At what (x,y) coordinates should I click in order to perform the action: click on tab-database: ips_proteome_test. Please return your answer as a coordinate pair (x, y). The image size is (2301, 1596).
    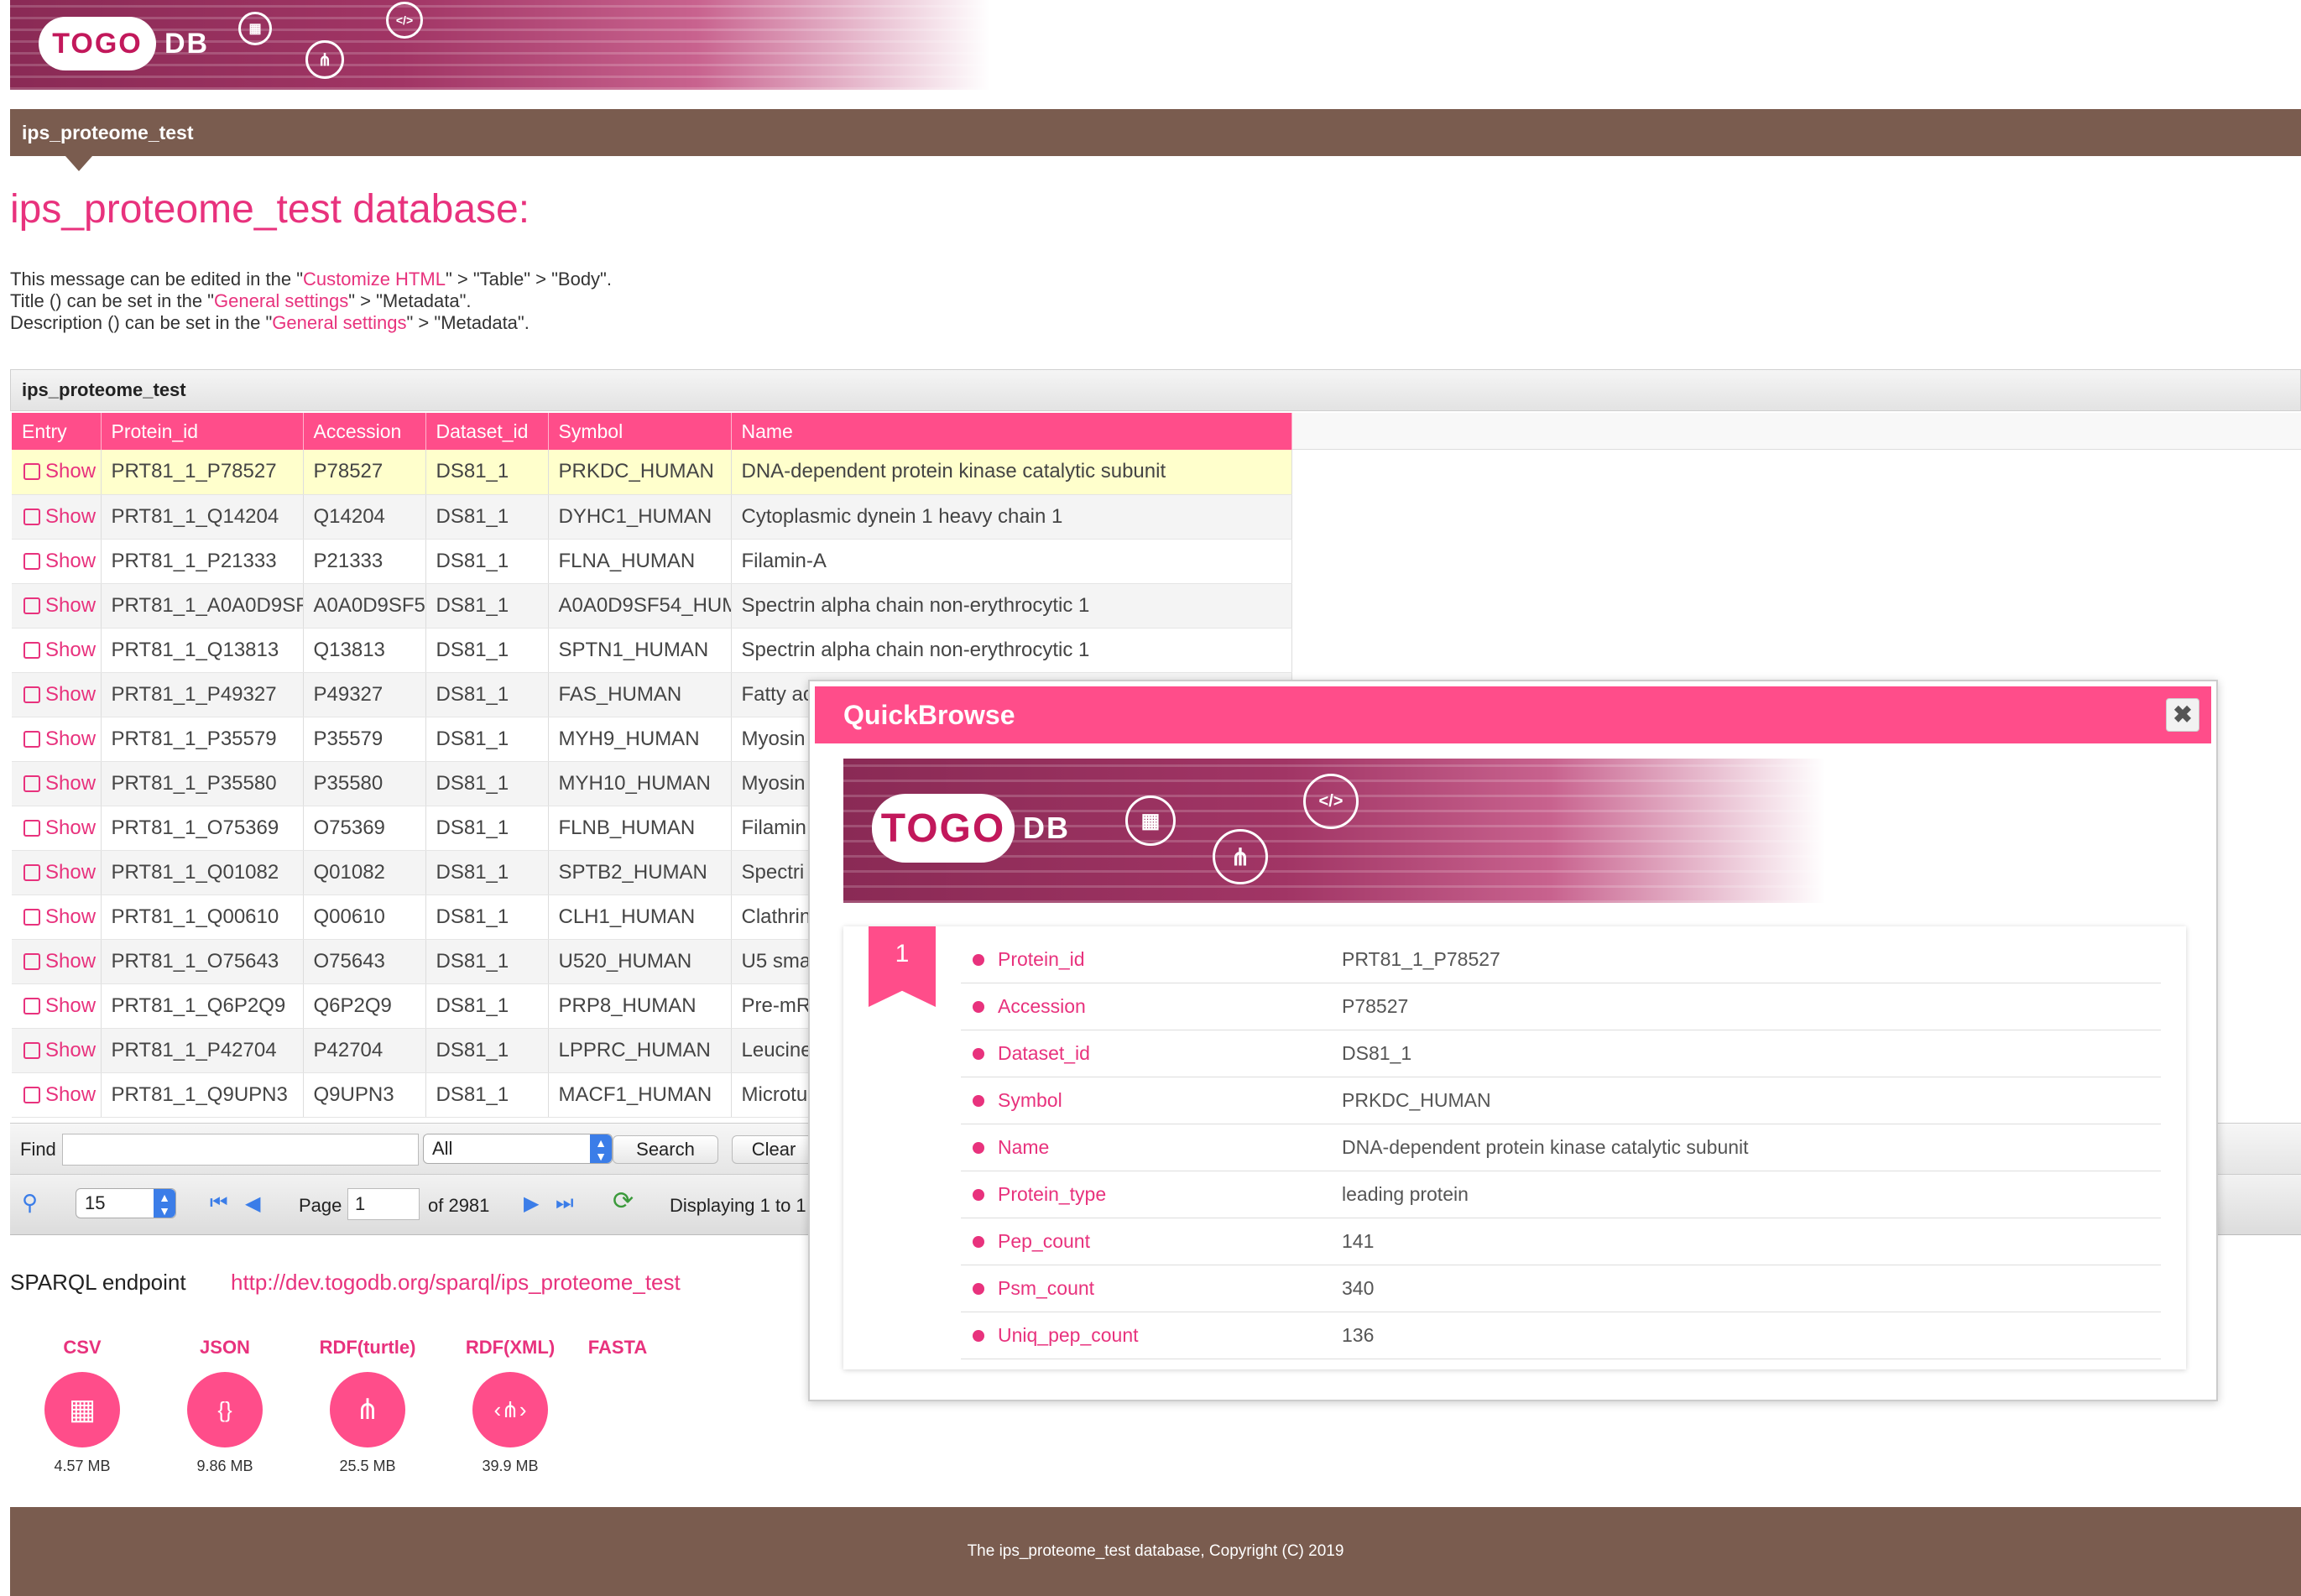
    Looking at the image, I should click on (108, 132).